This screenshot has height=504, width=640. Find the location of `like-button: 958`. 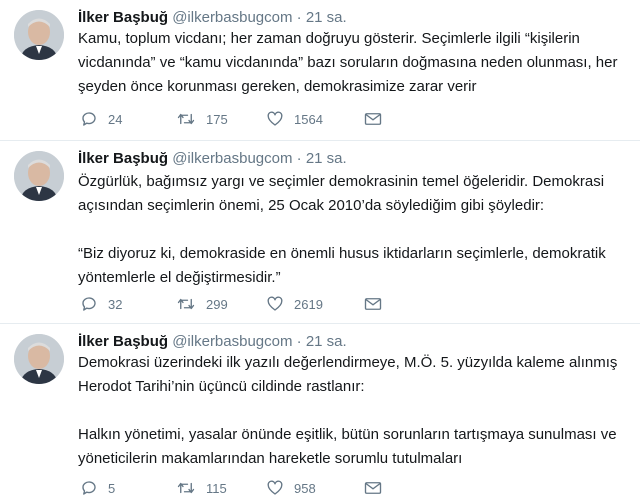

like-button: 958 is located at coordinates (315, 488).